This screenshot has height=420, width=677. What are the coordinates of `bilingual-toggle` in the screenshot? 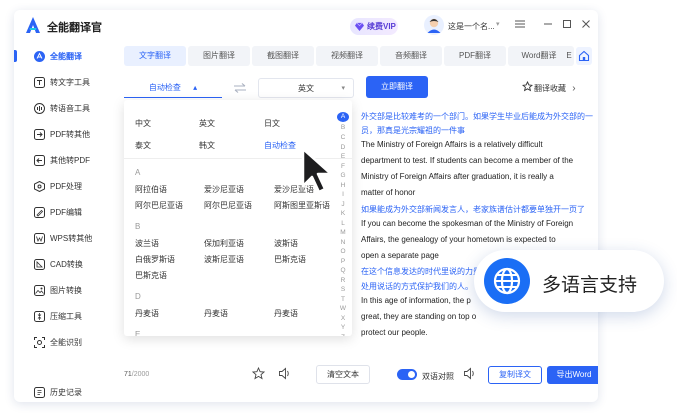 It's located at (407, 374).